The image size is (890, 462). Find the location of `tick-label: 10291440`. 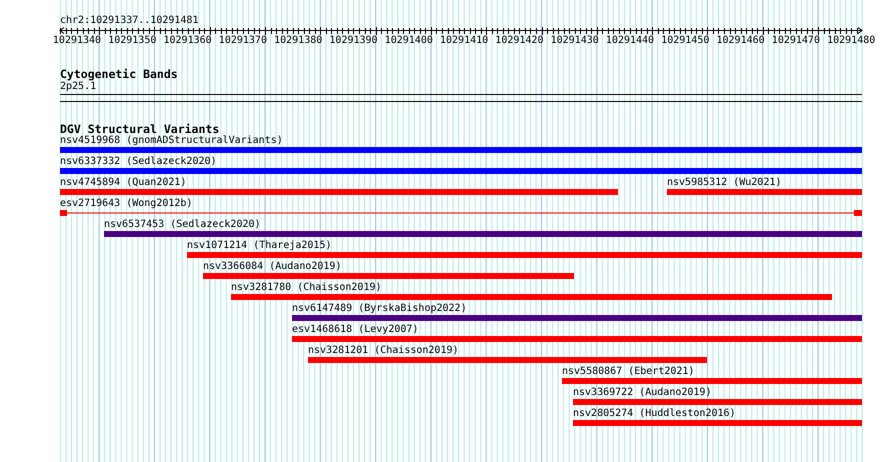

tick-label: 10291440 is located at coordinates (630, 41).